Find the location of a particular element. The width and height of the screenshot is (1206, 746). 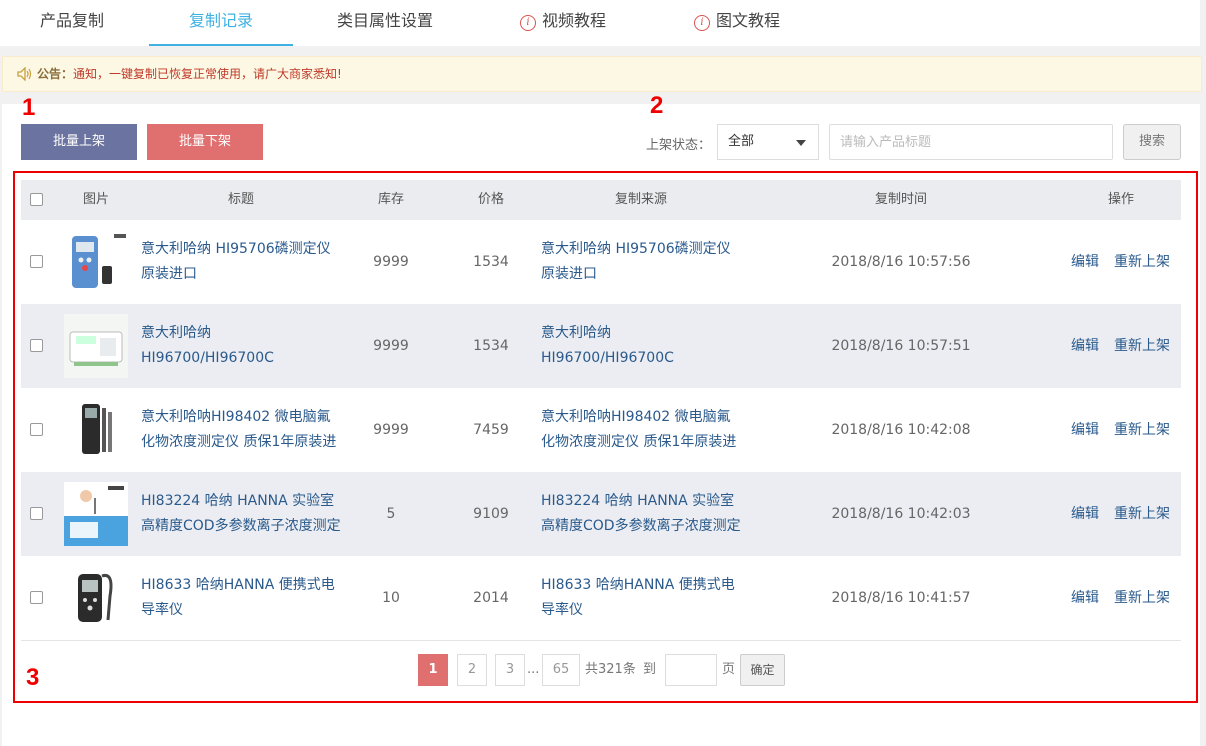

copy-time: 2018/8/16 10:42:08 is located at coordinates (901, 430).